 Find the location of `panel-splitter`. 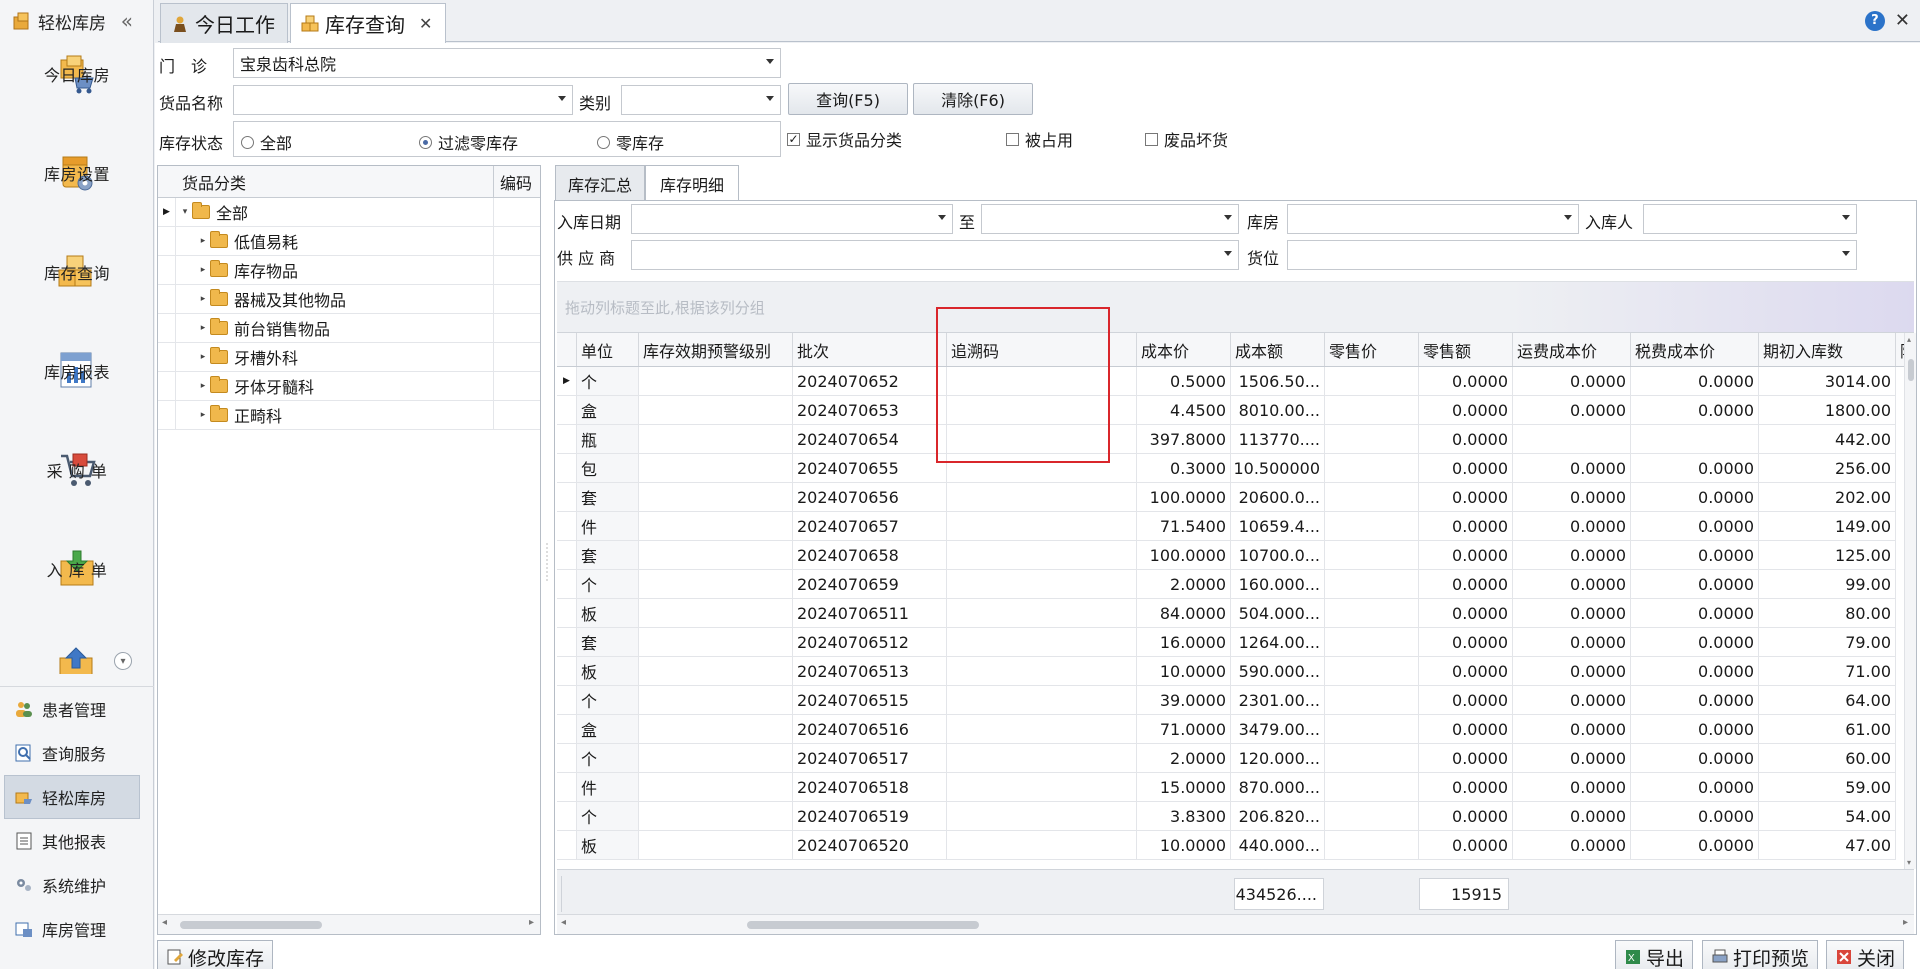

panel-splitter is located at coordinates (547, 563).